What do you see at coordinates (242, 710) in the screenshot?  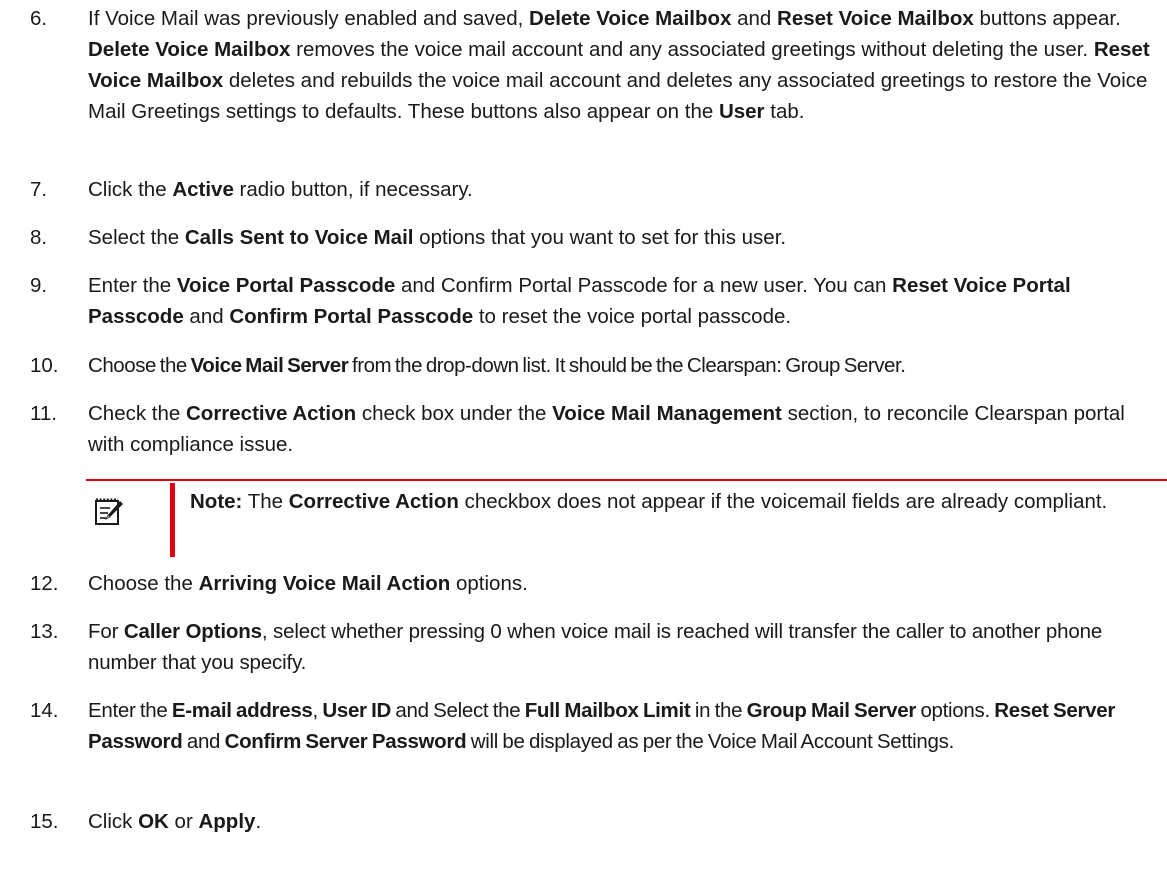 I see `bold-term: E-mail address` at bounding box center [242, 710].